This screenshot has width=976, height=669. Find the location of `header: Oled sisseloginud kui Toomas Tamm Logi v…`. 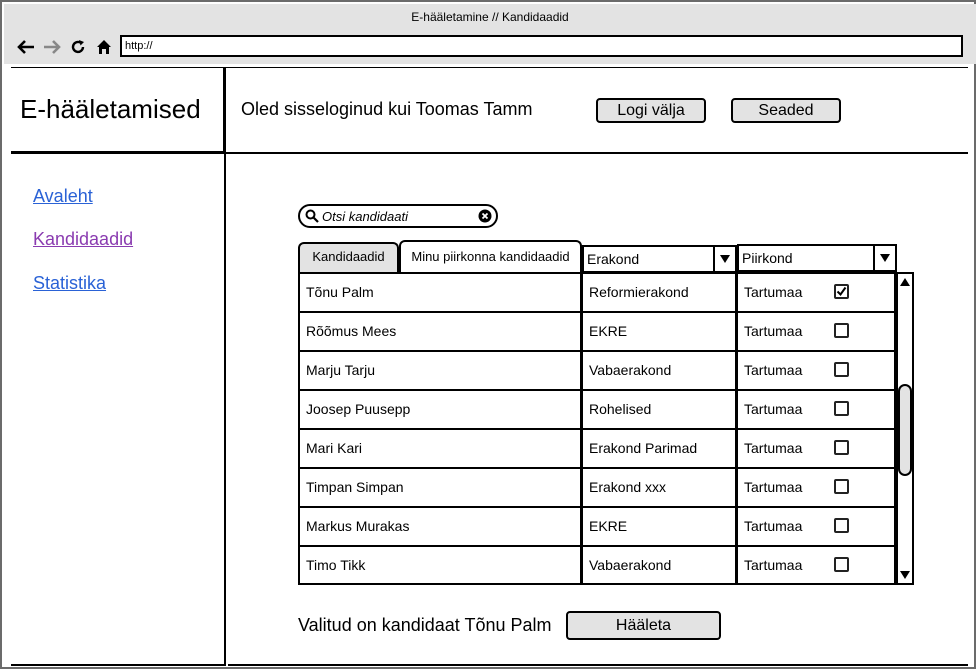

header: Oled sisseloginud kui Toomas Tamm Logi v… is located at coordinates (597, 110).